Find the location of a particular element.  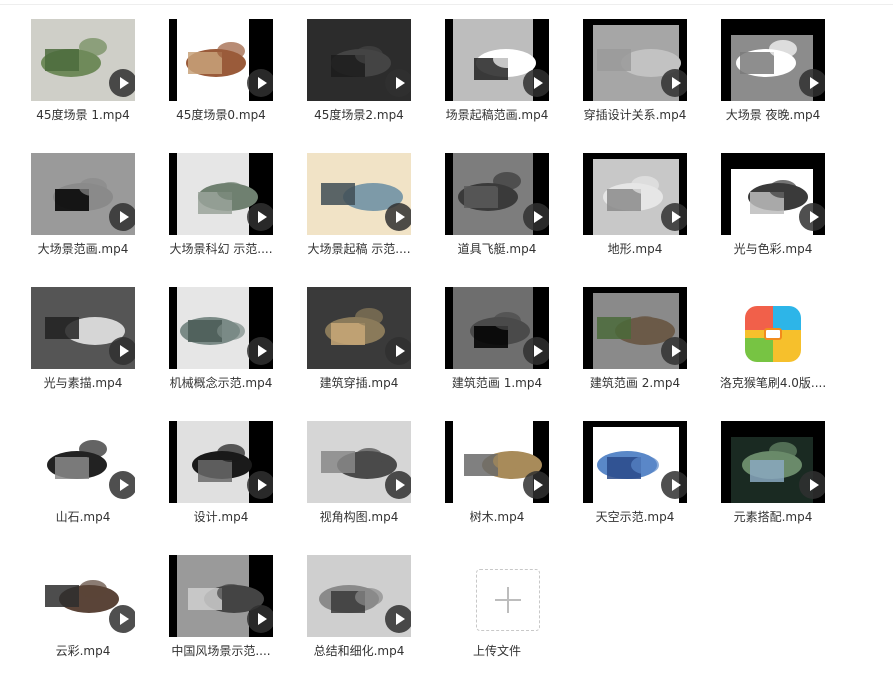

file-item-video: 大场景范画.mp4 is located at coordinates (69, 206).